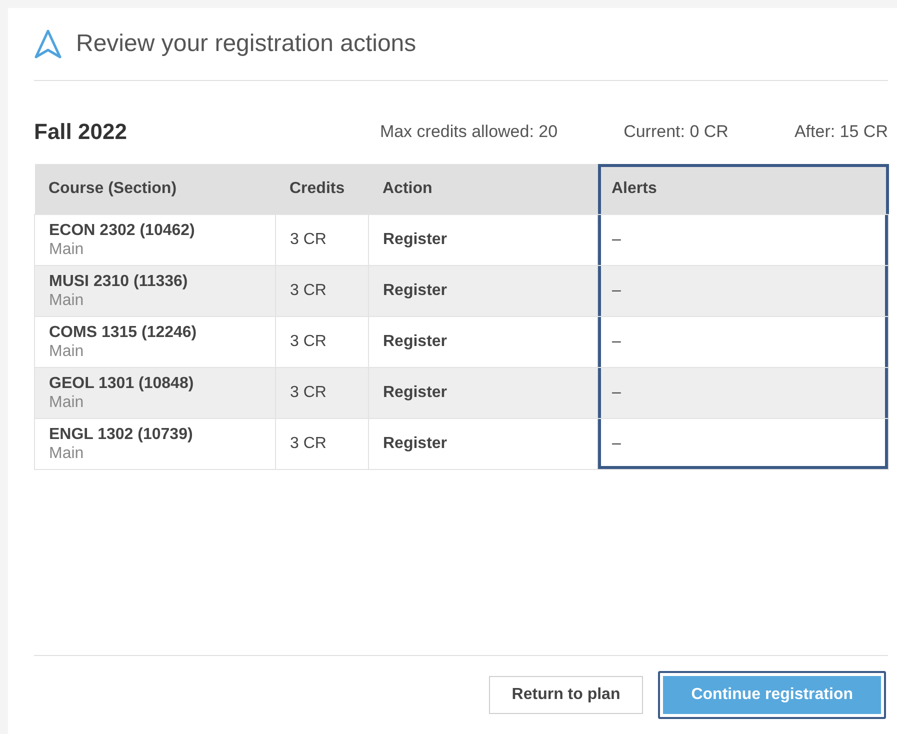  What do you see at coordinates (122, 230) in the screenshot?
I see `course-name: ECON 2302 (10462)` at bounding box center [122, 230].